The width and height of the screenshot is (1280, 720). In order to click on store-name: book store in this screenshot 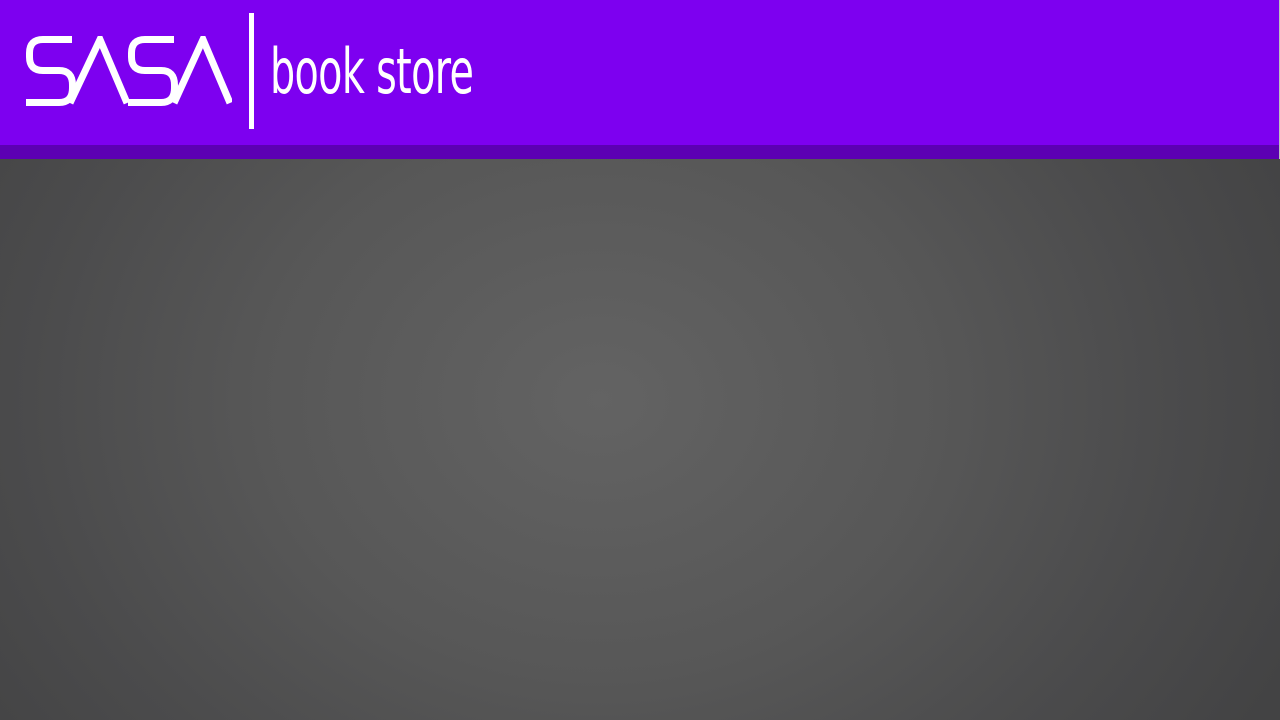, I will do `click(372, 71)`.